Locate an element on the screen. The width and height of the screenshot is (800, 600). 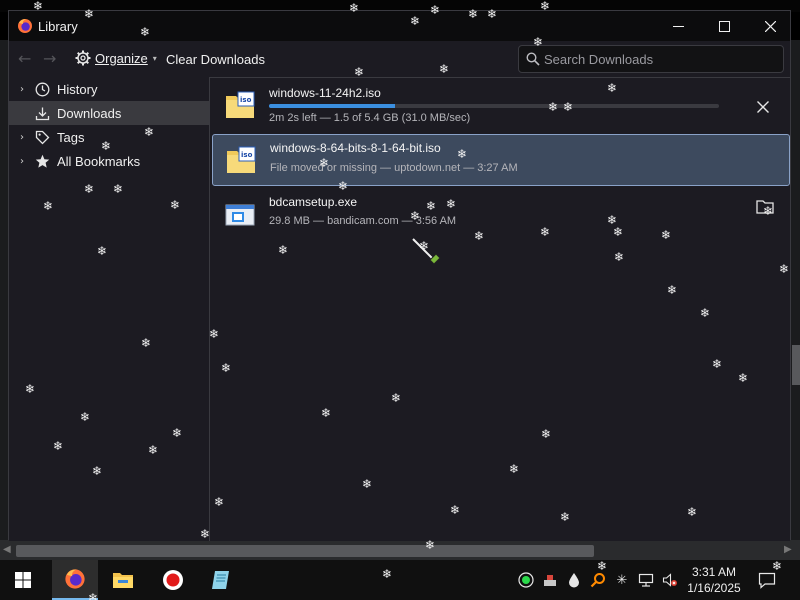
clear-downloads-button: Clear Downloads is located at coordinates (215, 59).